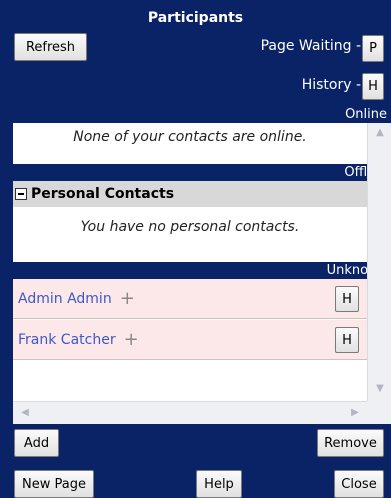  Describe the element at coordinates (380, 133) in the screenshot. I see `scroll-up-icon: ▲` at that location.